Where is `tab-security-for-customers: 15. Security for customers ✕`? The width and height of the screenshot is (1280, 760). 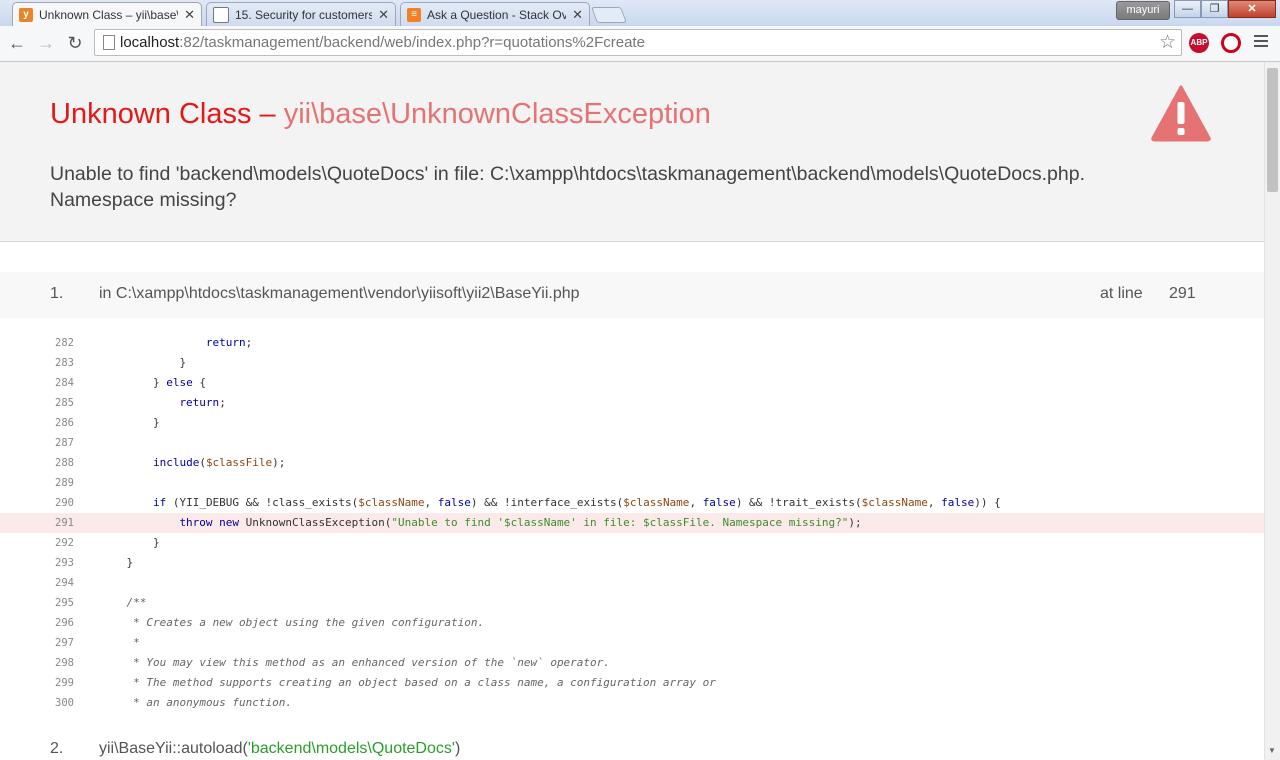
tab-security-for-customers: 15. Security for customers ✕ is located at coordinates (301, 14).